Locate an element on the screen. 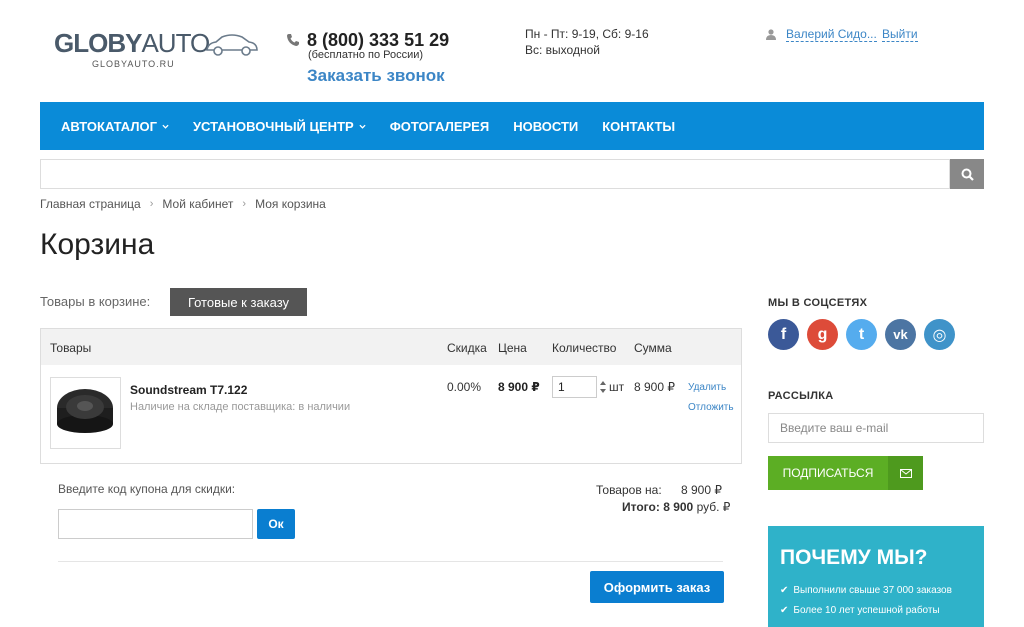 This screenshot has height=627, width=1024. search-input is located at coordinates (495, 174).